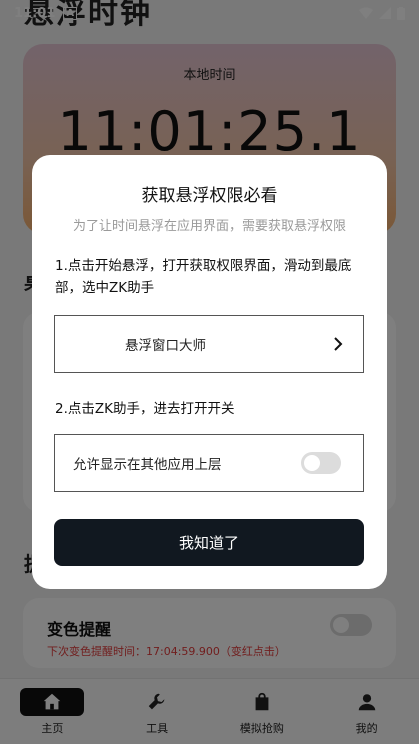  I want to click on chevron-right-icon, so click(338, 344).